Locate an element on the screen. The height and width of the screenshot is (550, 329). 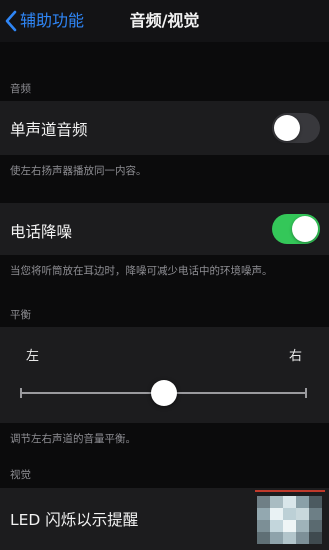
balance-slider-left-tick is located at coordinates (21, 393).